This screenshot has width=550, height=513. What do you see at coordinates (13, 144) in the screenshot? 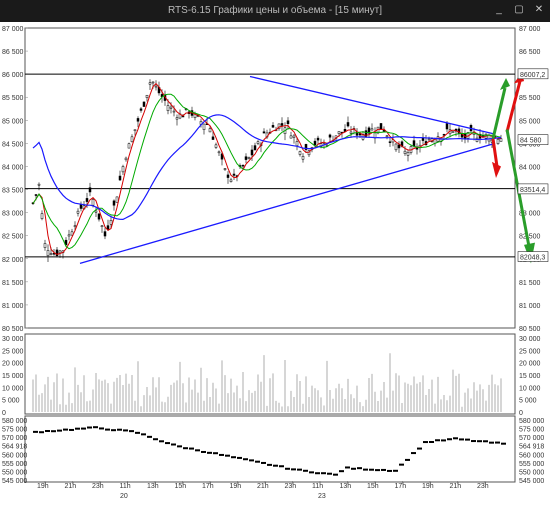
I see `price-tick-left: 84 500` at bounding box center [13, 144].